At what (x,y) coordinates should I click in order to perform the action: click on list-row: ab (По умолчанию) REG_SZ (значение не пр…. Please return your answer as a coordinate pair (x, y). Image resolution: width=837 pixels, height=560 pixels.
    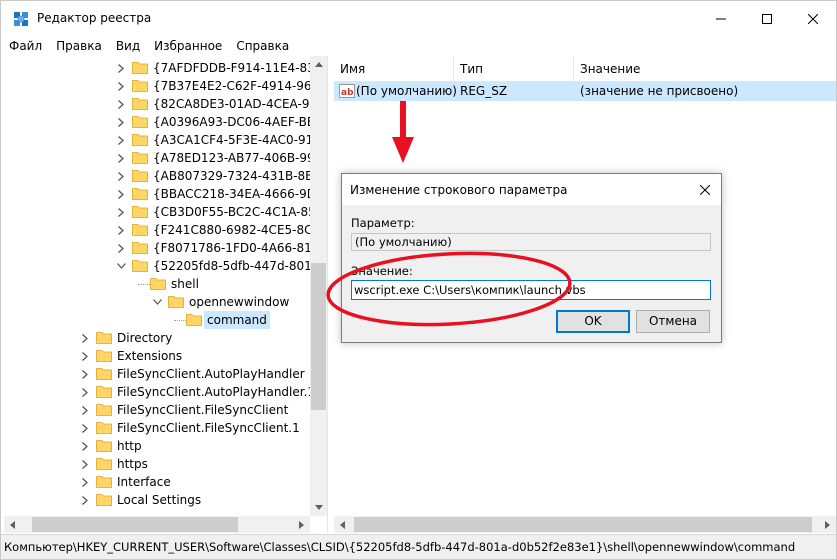
    Looking at the image, I should click on (585, 91).